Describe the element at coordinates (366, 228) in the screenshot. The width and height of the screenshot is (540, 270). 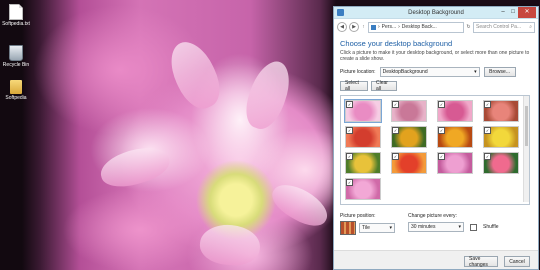
I see `picture-position-value: Tile` at that location.